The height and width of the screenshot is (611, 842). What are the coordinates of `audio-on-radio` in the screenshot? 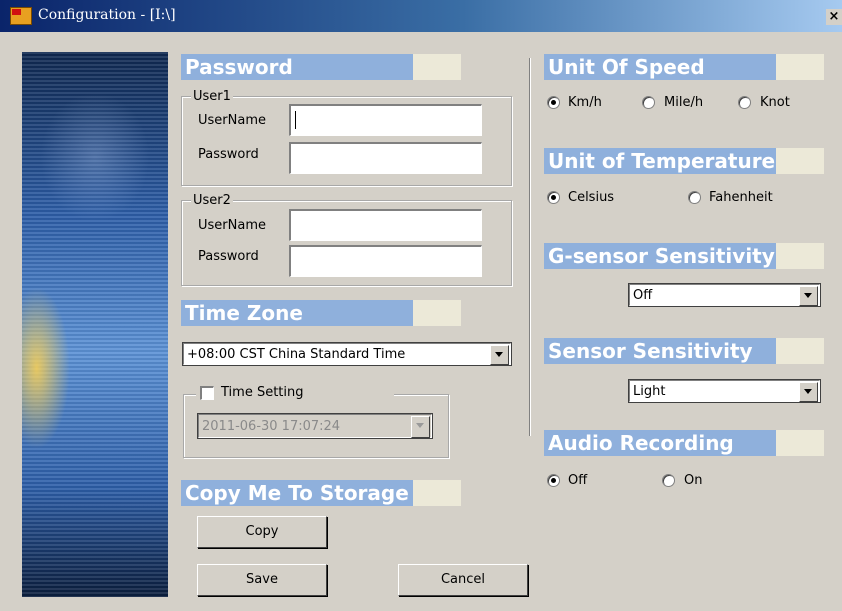 It's located at (668, 480).